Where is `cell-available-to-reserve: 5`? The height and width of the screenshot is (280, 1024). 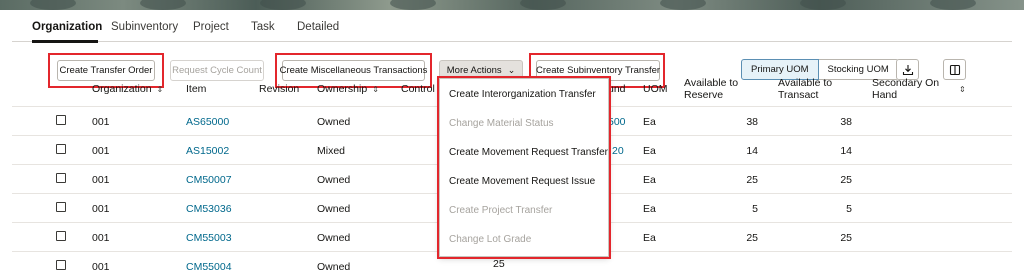
cell-available-to-reserve: 5 is located at coordinates (755, 209).